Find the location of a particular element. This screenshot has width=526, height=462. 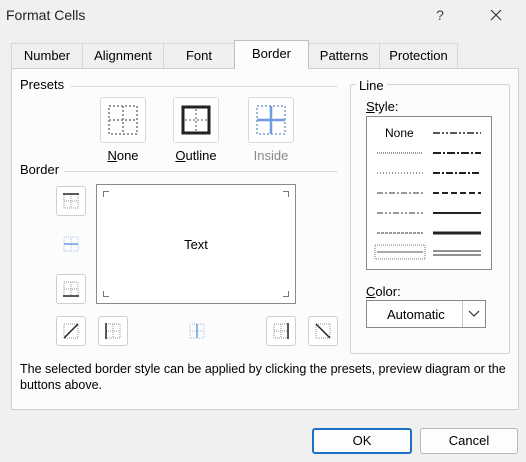

color-value: Automatic is located at coordinates (416, 314).